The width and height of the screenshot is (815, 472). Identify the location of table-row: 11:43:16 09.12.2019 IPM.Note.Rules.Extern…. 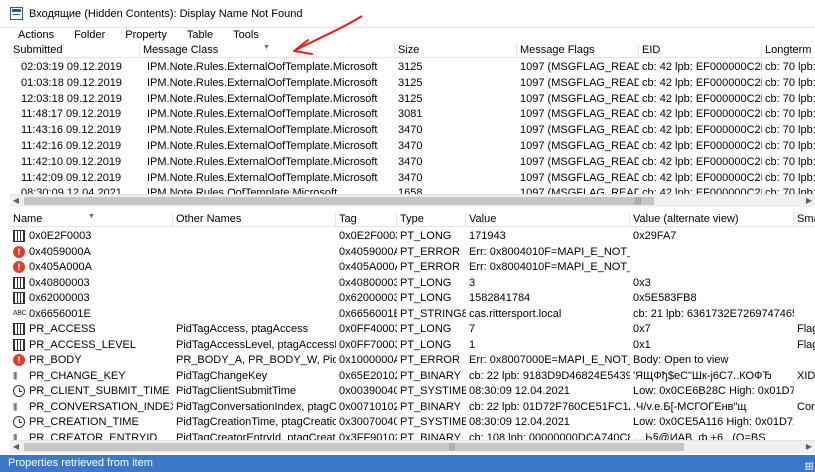
(412, 130).